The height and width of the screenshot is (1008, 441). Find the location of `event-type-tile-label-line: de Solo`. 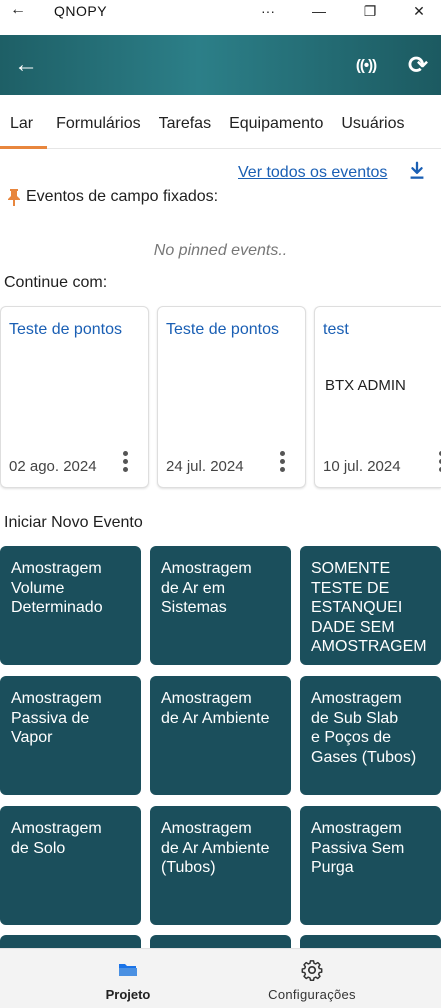

event-type-tile-label-line: de Solo is located at coordinates (38, 848).